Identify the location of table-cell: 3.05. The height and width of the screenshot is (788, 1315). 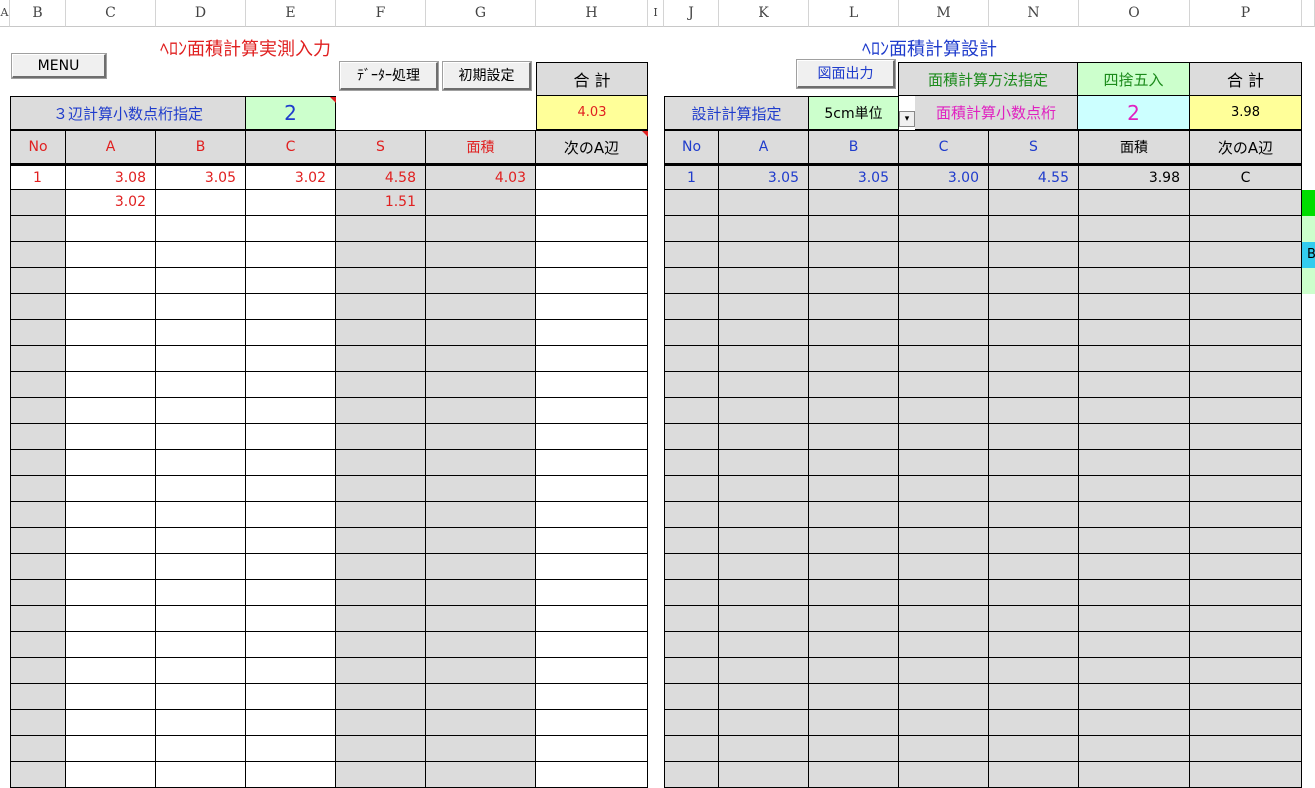
(854, 177).